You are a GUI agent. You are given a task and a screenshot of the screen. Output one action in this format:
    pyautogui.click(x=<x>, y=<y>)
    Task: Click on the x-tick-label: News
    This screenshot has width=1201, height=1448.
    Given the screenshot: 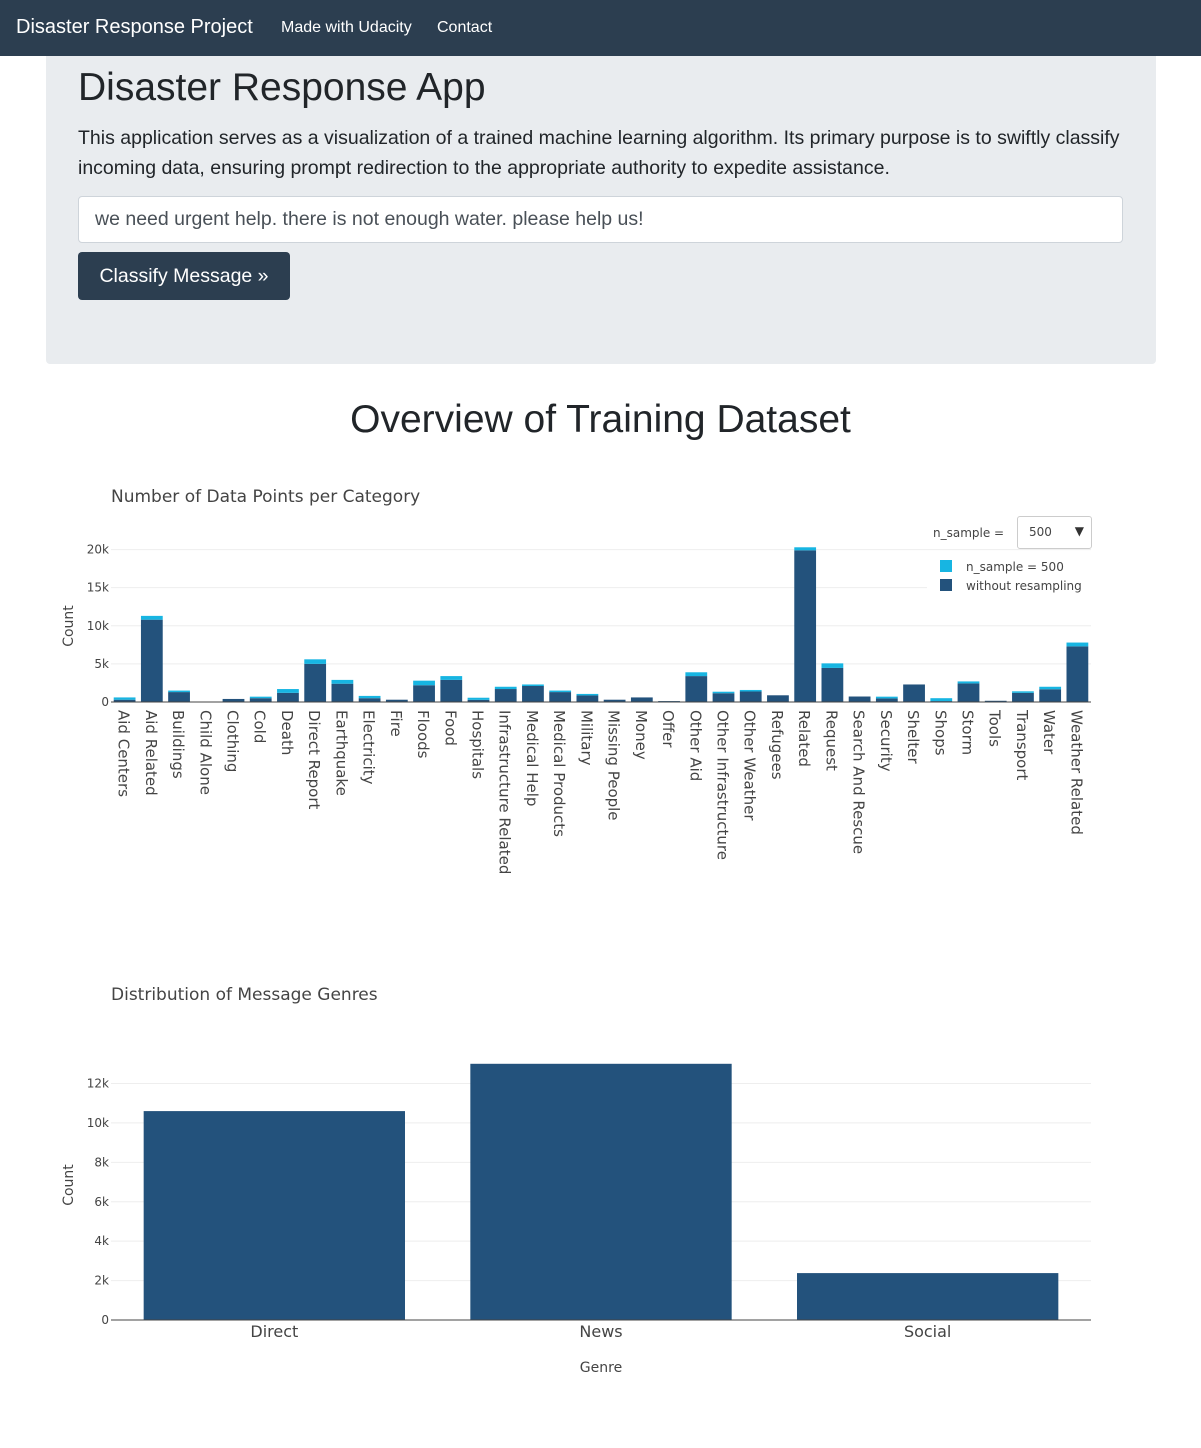 What is the action you would take?
    pyautogui.click(x=600, y=1331)
    